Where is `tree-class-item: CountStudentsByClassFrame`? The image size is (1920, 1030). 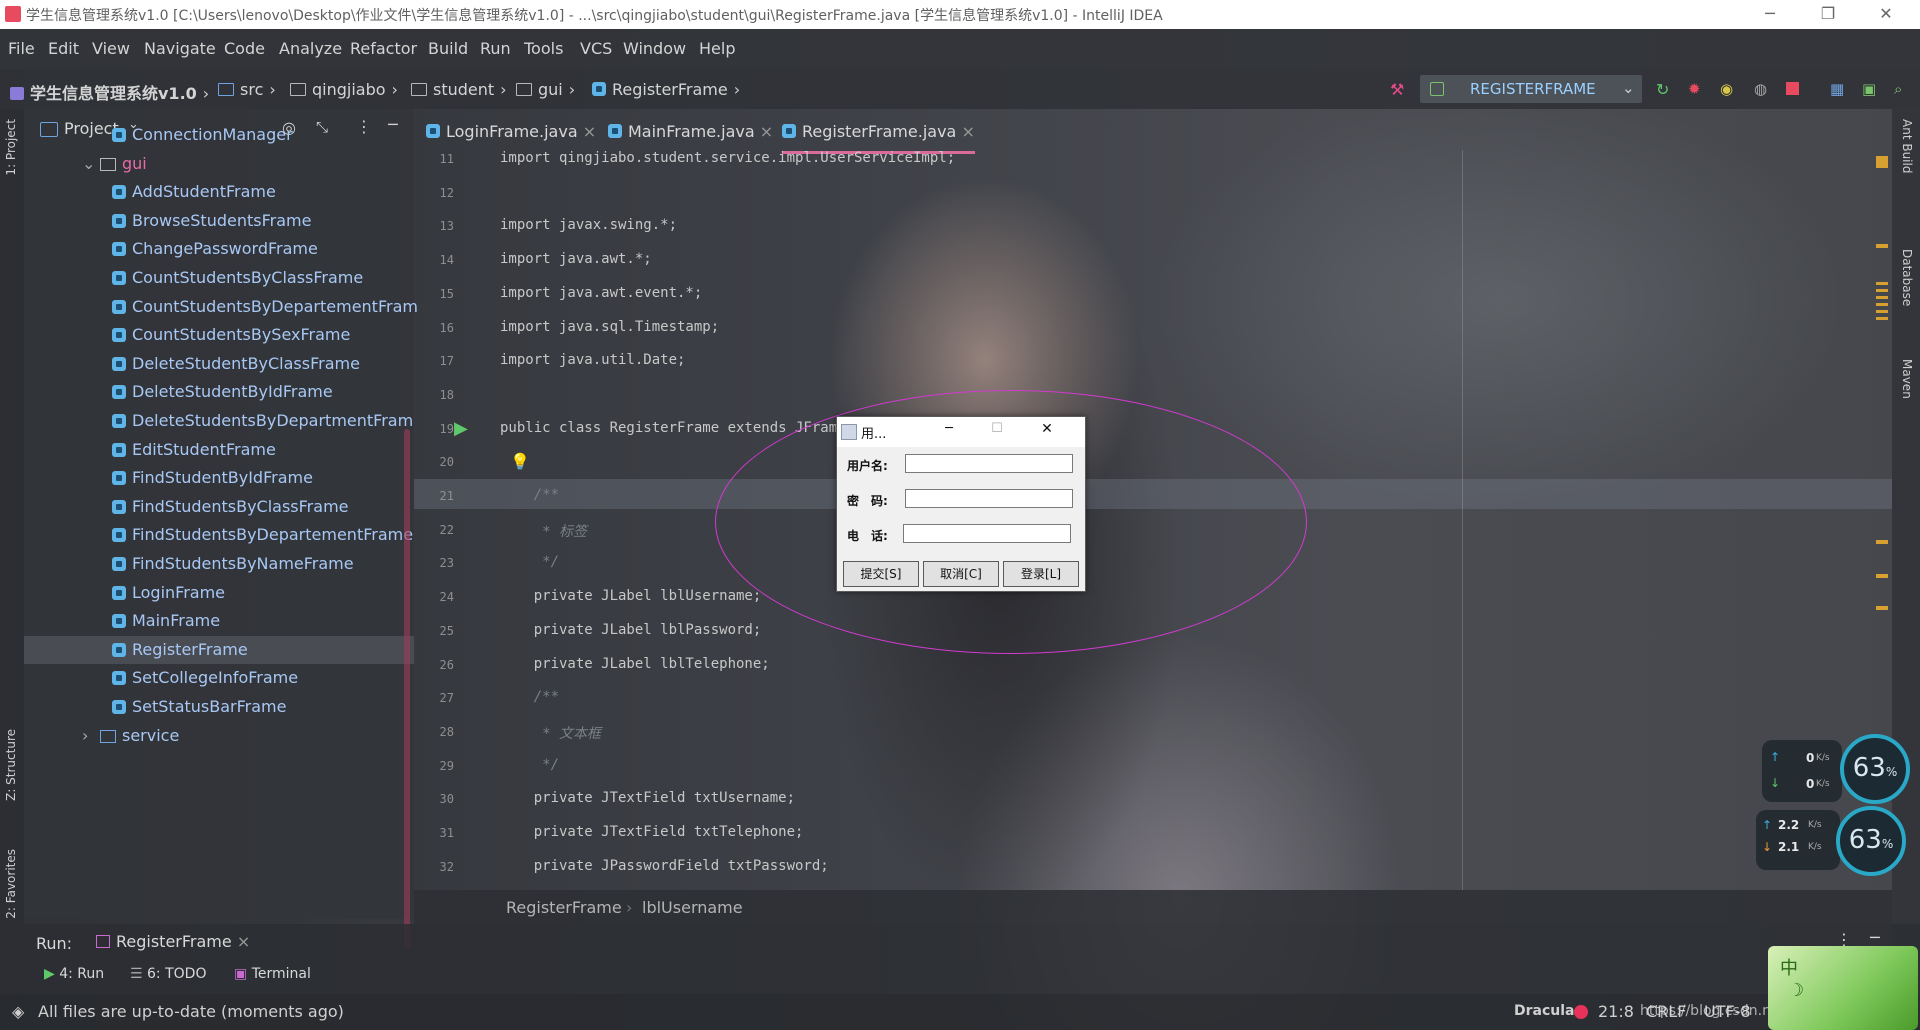 tree-class-item: CountStudentsByClassFrame is located at coordinates (219, 278).